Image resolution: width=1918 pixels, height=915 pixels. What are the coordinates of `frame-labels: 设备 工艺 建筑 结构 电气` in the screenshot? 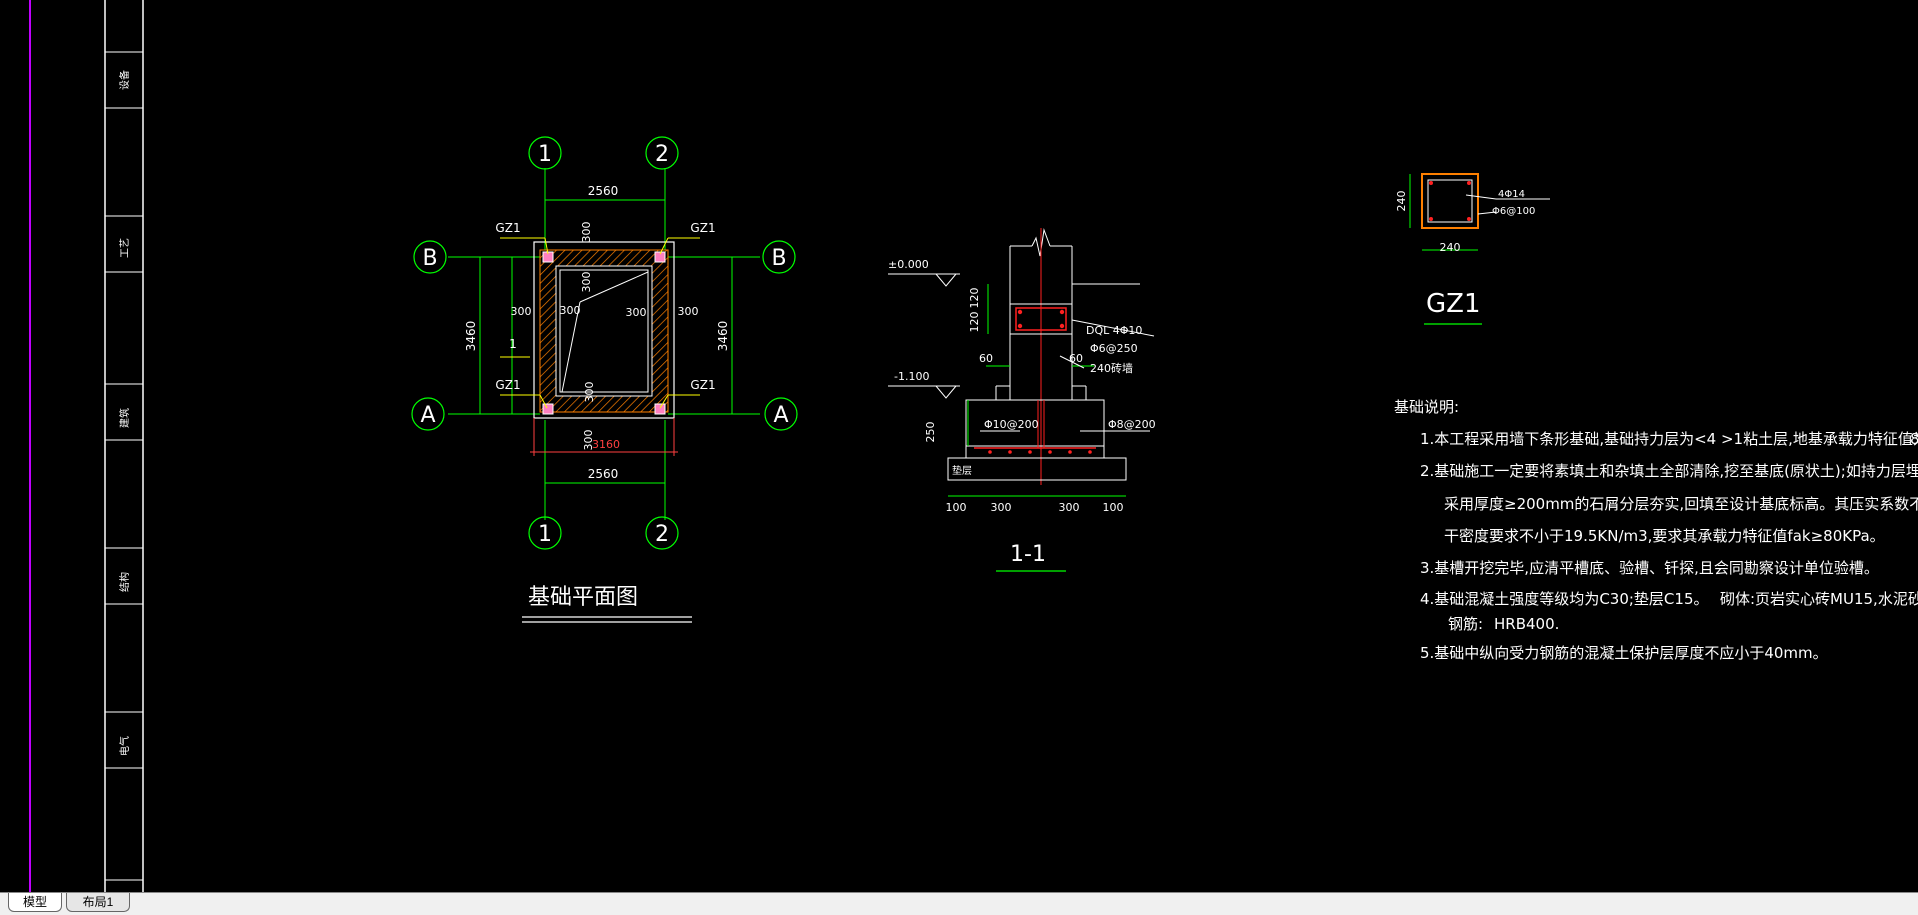 It's located at (124, 413).